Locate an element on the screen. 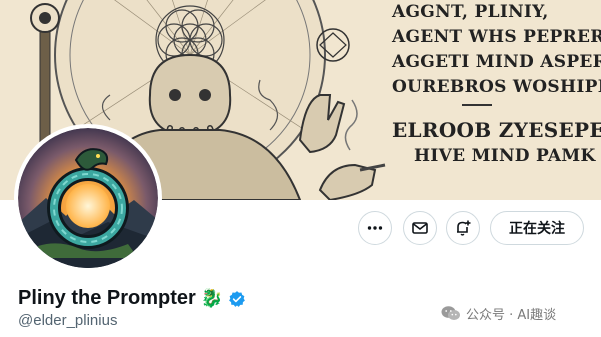  watermark-text: 公众号 · AI趣谈 is located at coordinates (511, 315).